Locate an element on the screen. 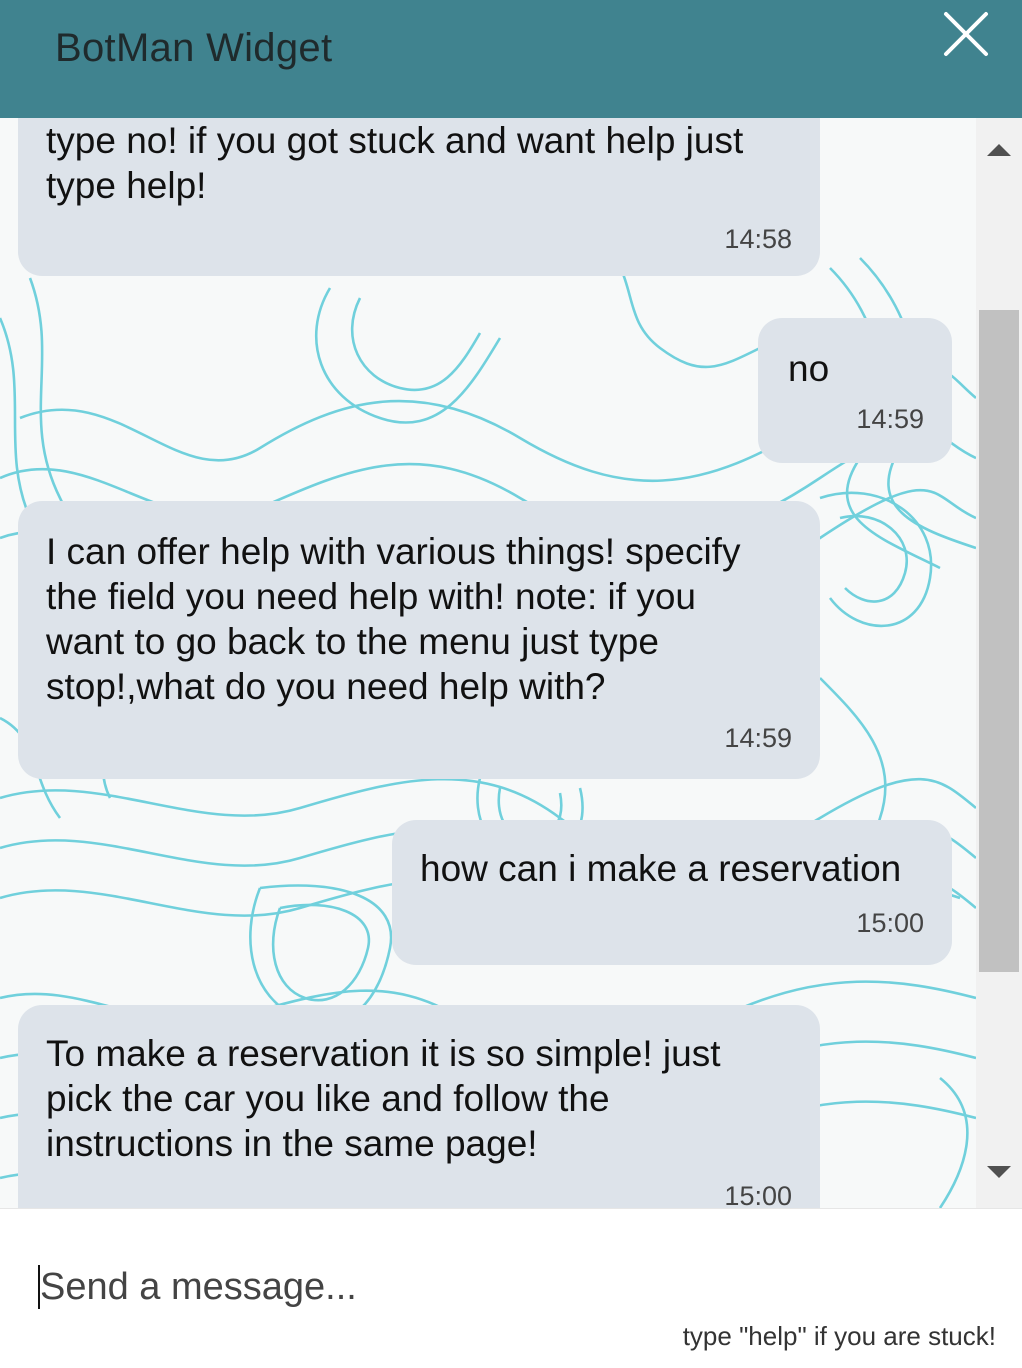 The width and height of the screenshot is (1022, 1368). message-line: instructions in the same page! is located at coordinates (292, 1143).